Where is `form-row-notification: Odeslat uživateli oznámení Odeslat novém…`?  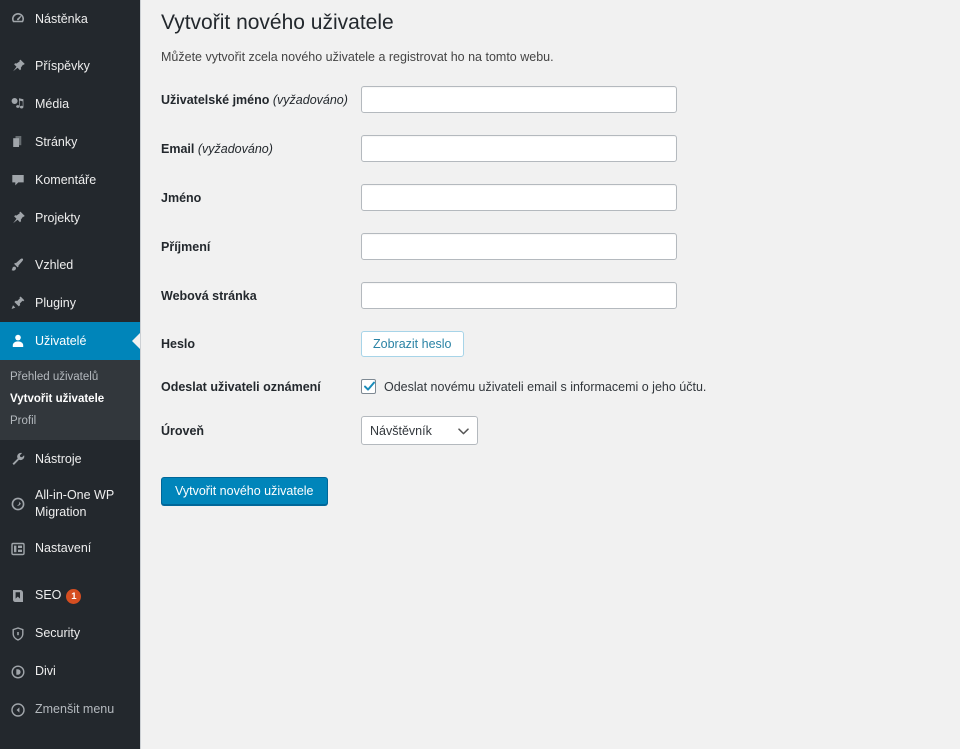 form-row-notification: Odeslat uživateli oznámení Odeslat novém… is located at coordinates (550, 387).